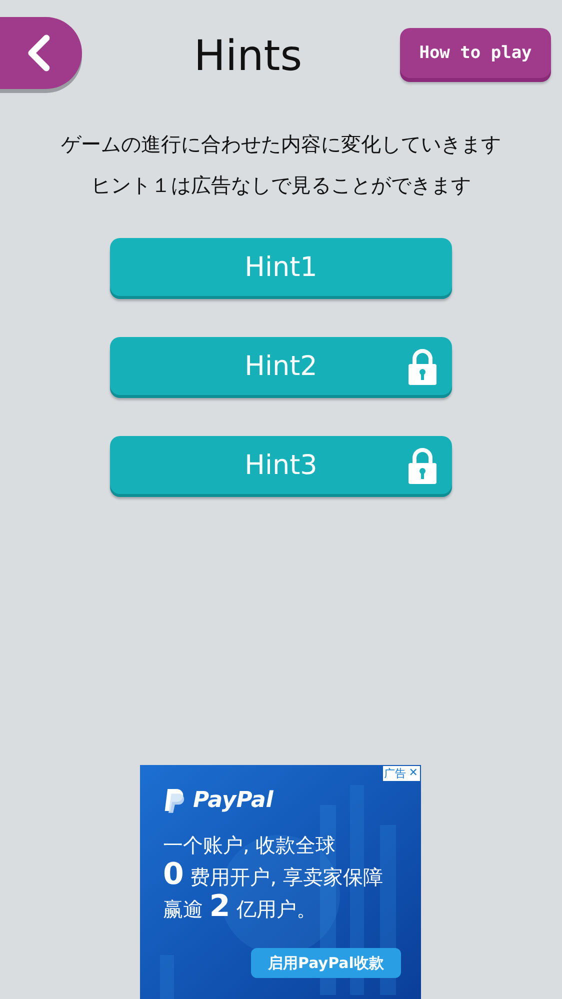 This screenshot has width=562, height=999. I want to click on intro-text: ヒント１は広告なしで見ることができます, so click(281, 185).